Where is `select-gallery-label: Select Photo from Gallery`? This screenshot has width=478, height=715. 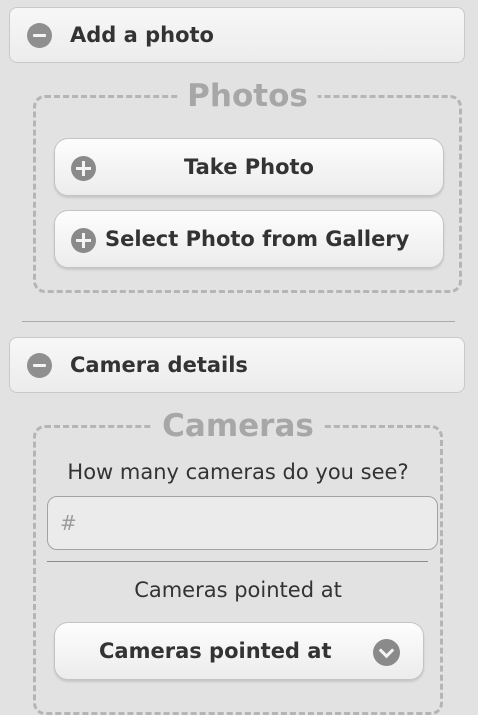 select-gallery-label: Select Photo from Gallery is located at coordinates (257, 239).